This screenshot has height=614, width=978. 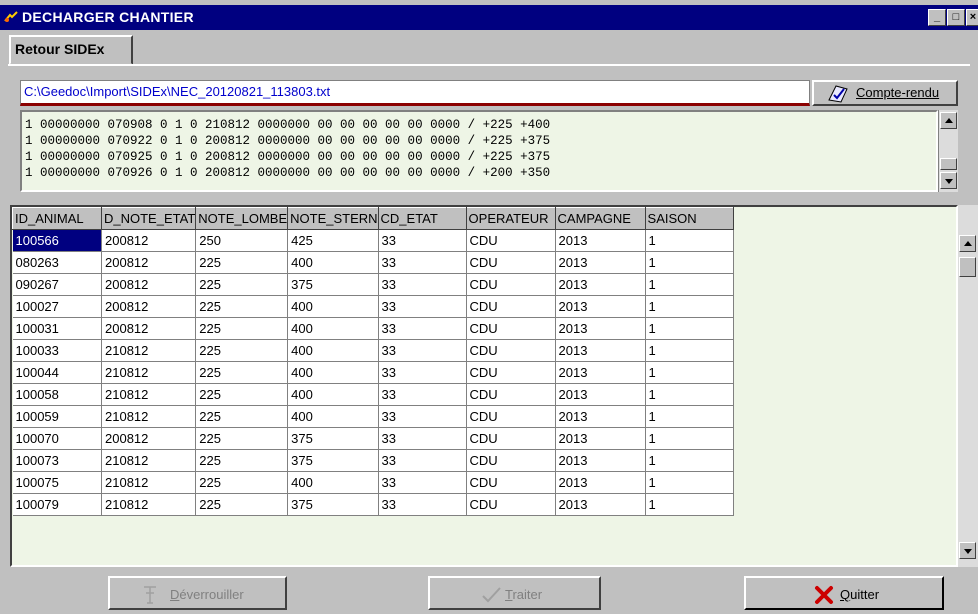 I want to click on table-row: 100566 200812 250 425 33 CDU 2013 1, so click(x=373, y=240).